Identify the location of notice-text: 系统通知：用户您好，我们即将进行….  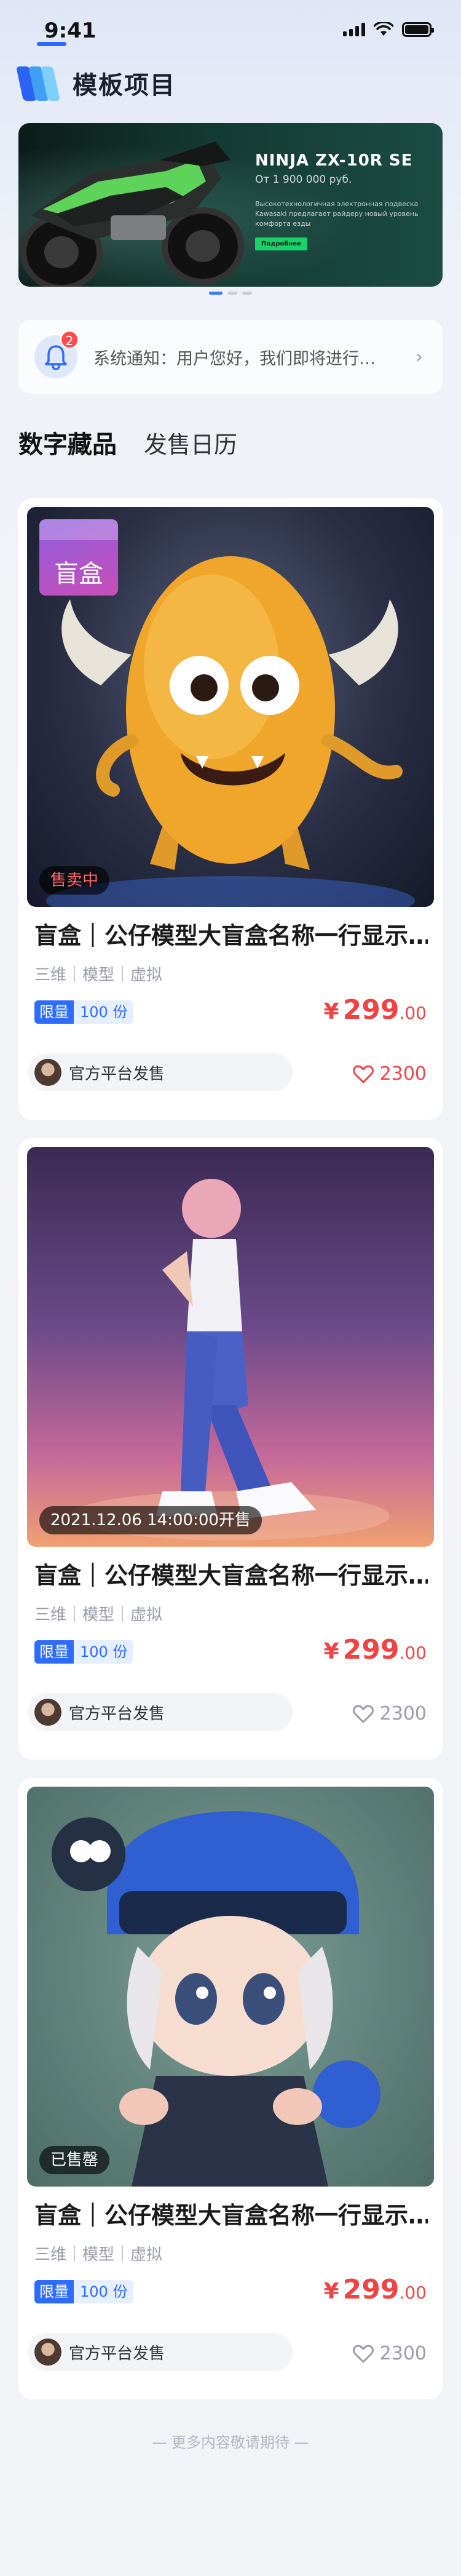
(234, 359).